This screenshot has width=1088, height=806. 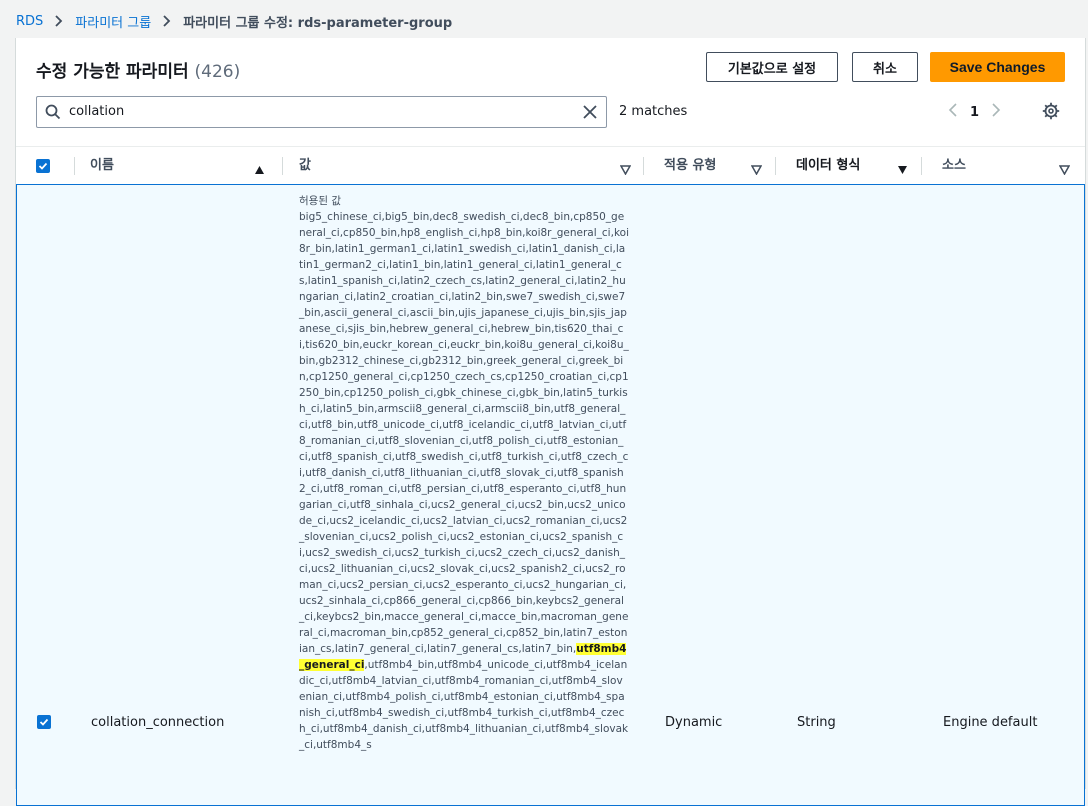 I want to click on panel-title: 수정 가능한 파라미터 (426), so click(x=138, y=69).